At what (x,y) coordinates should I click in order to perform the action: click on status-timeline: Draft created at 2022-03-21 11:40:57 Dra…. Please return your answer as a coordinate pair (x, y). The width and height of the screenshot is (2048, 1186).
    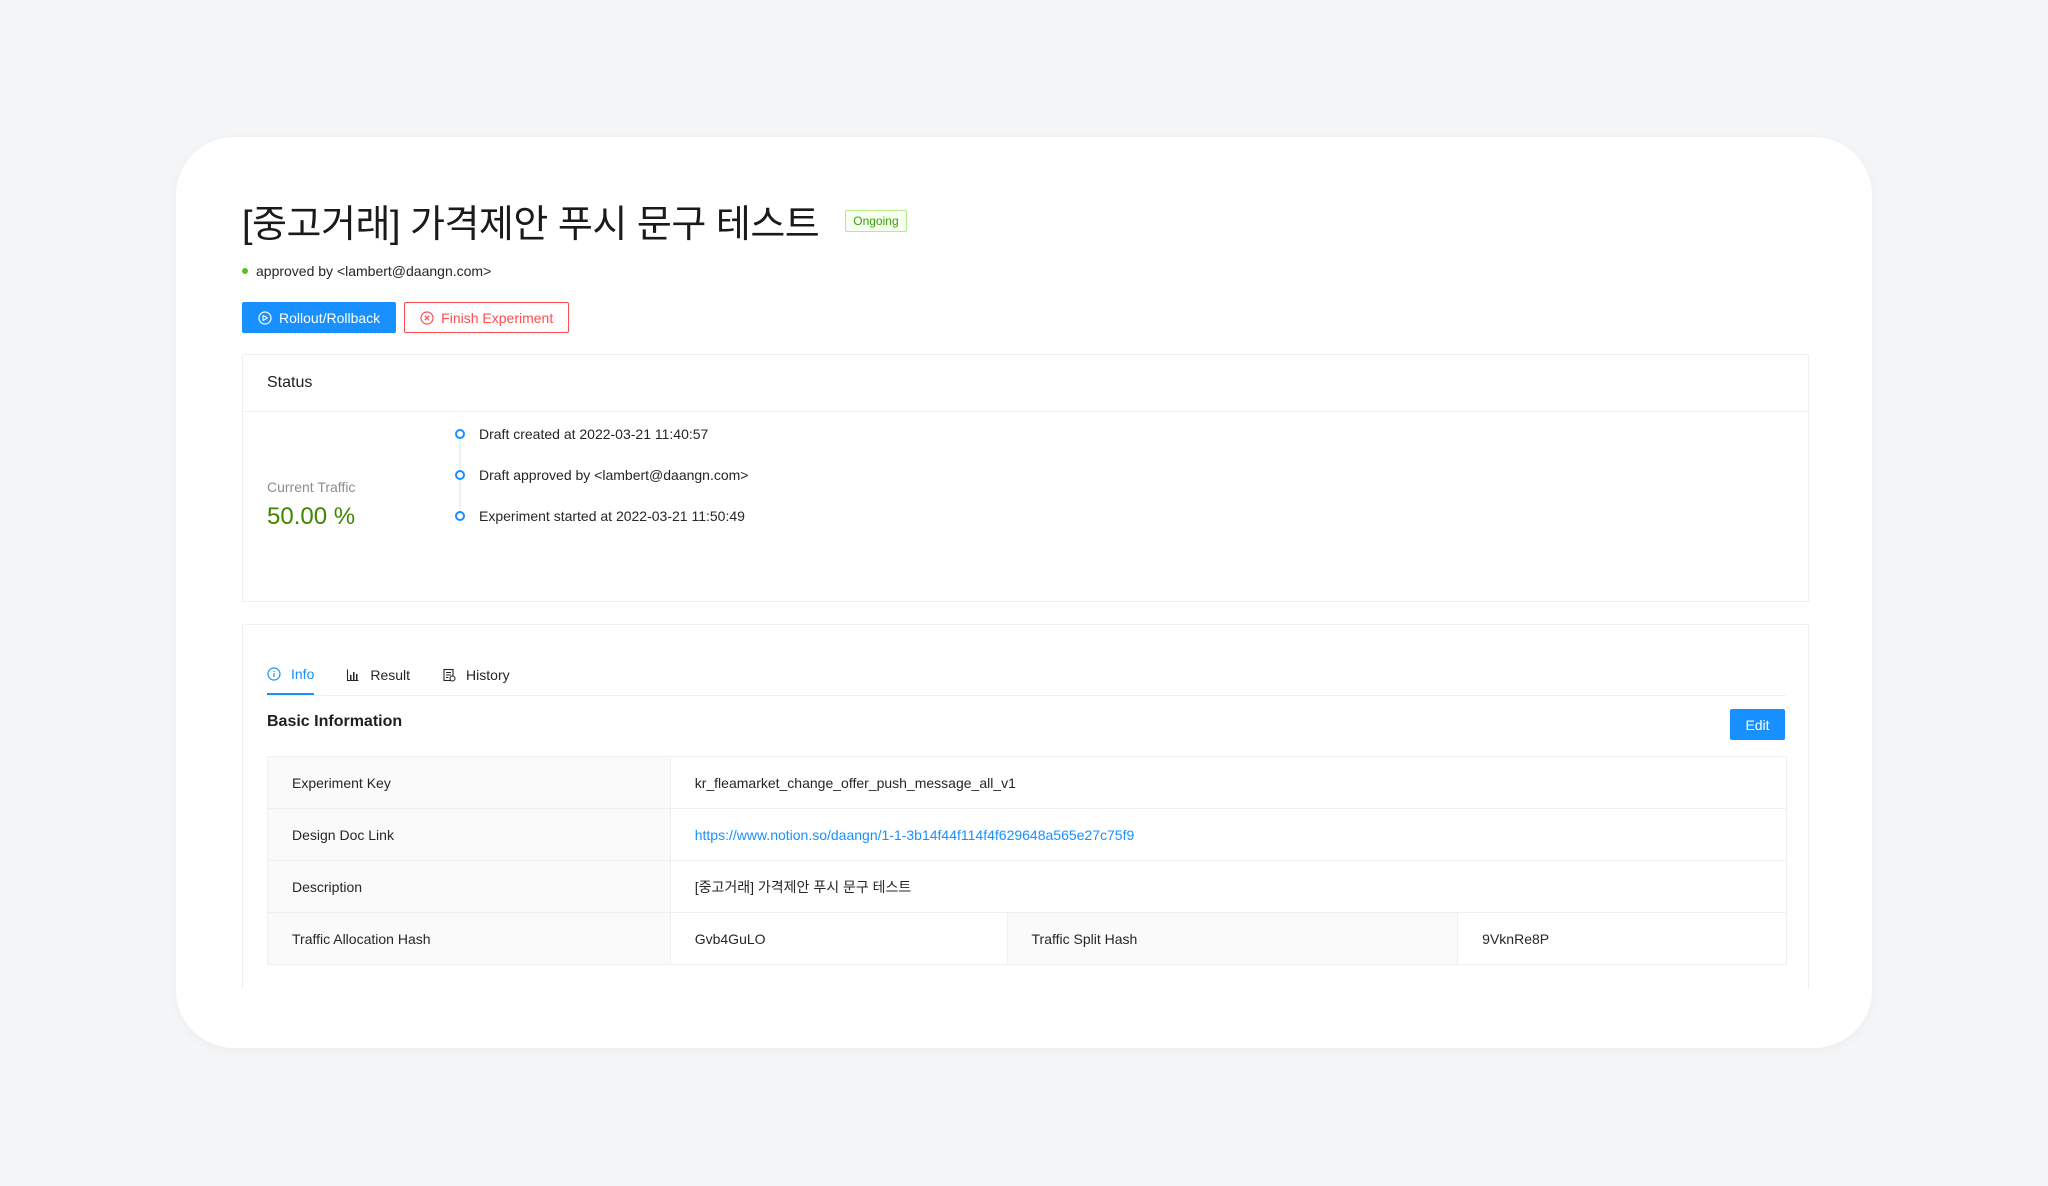
    Looking at the image, I should click on (601, 486).